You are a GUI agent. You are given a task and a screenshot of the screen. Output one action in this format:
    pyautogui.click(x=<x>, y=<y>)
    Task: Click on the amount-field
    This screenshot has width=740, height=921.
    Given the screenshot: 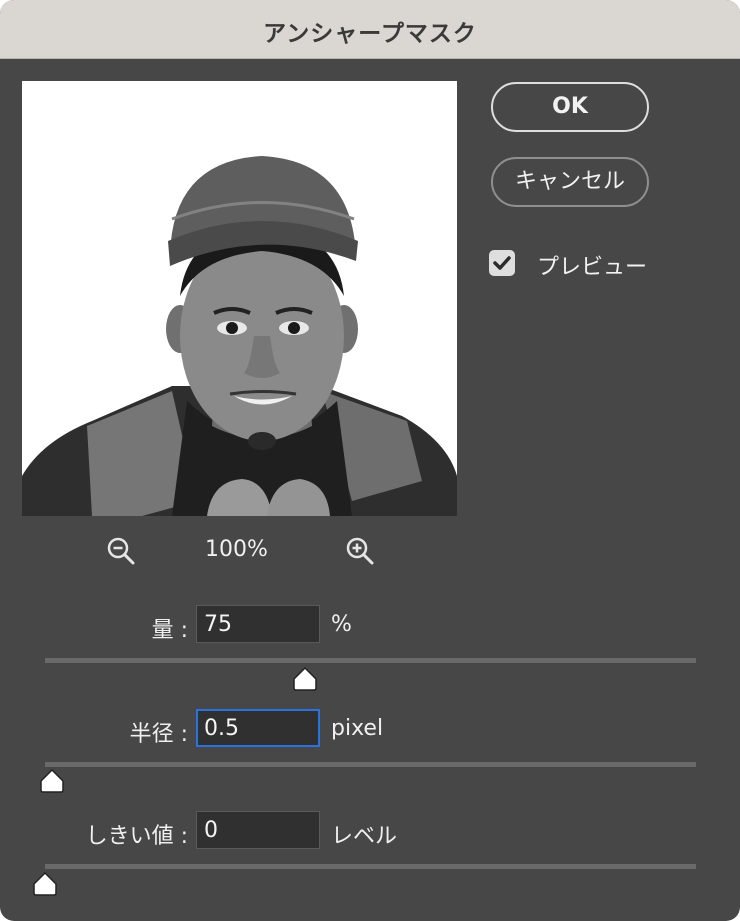 What is the action you would take?
    pyautogui.click(x=258, y=624)
    